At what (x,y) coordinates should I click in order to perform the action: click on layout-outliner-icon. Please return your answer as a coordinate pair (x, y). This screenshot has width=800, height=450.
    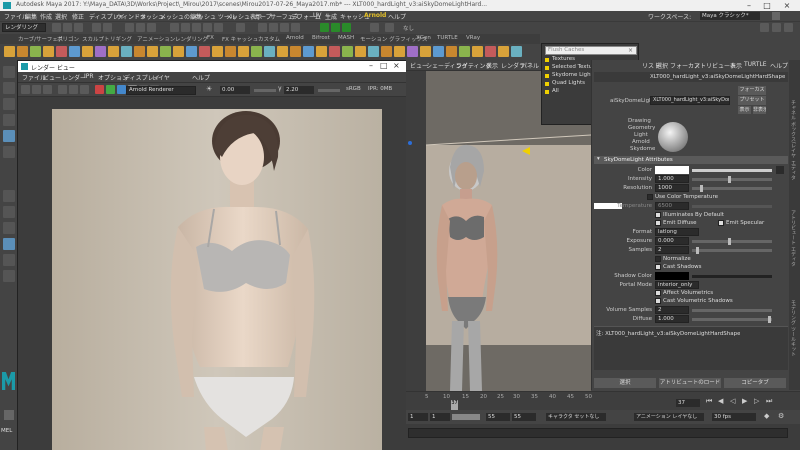
    Looking at the image, I should click on (9, 244).